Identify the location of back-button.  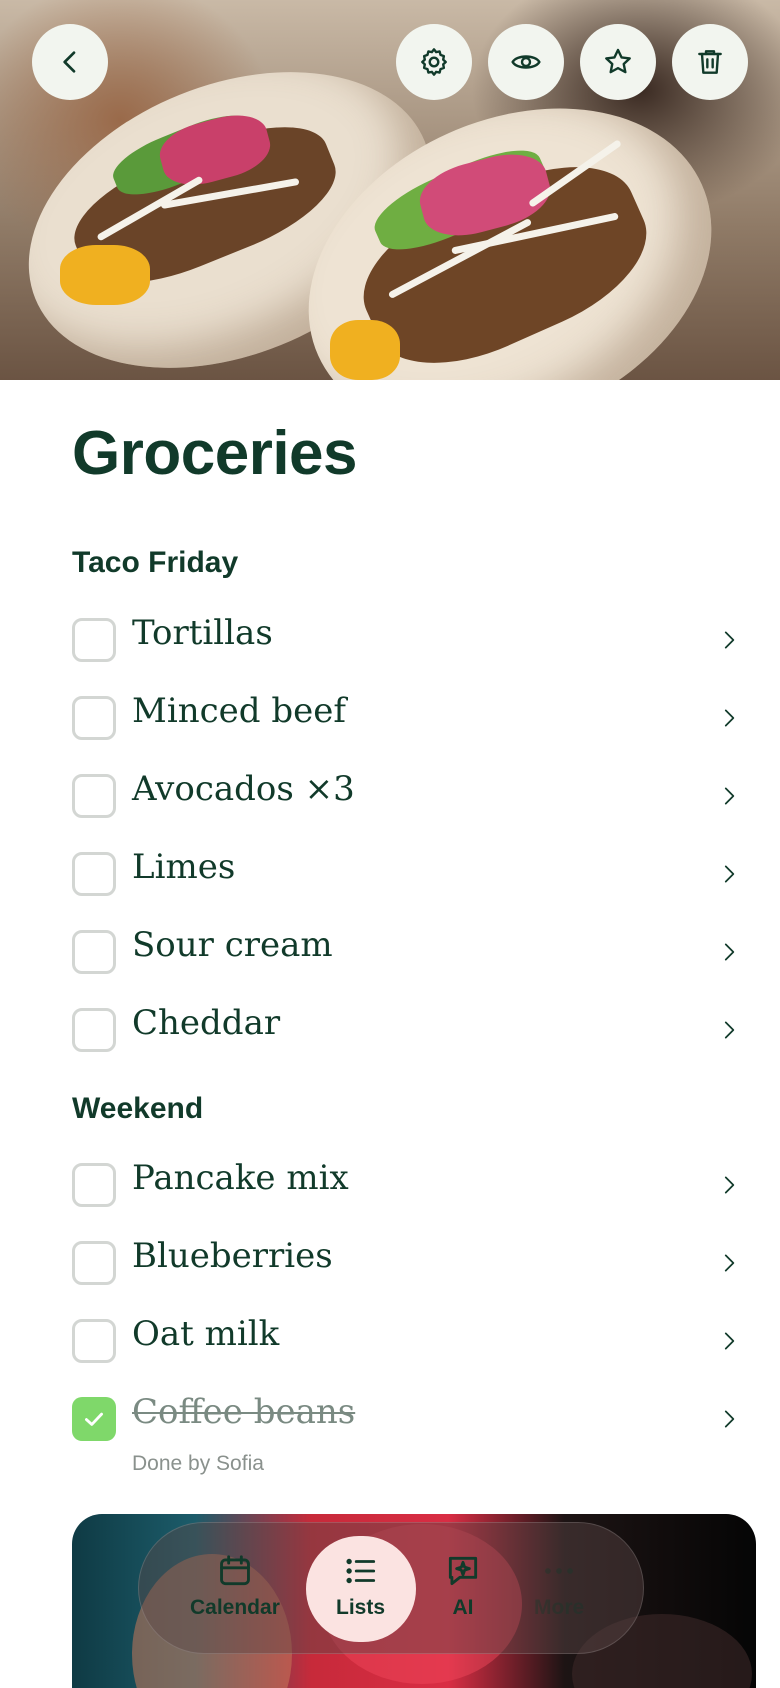
(70, 62).